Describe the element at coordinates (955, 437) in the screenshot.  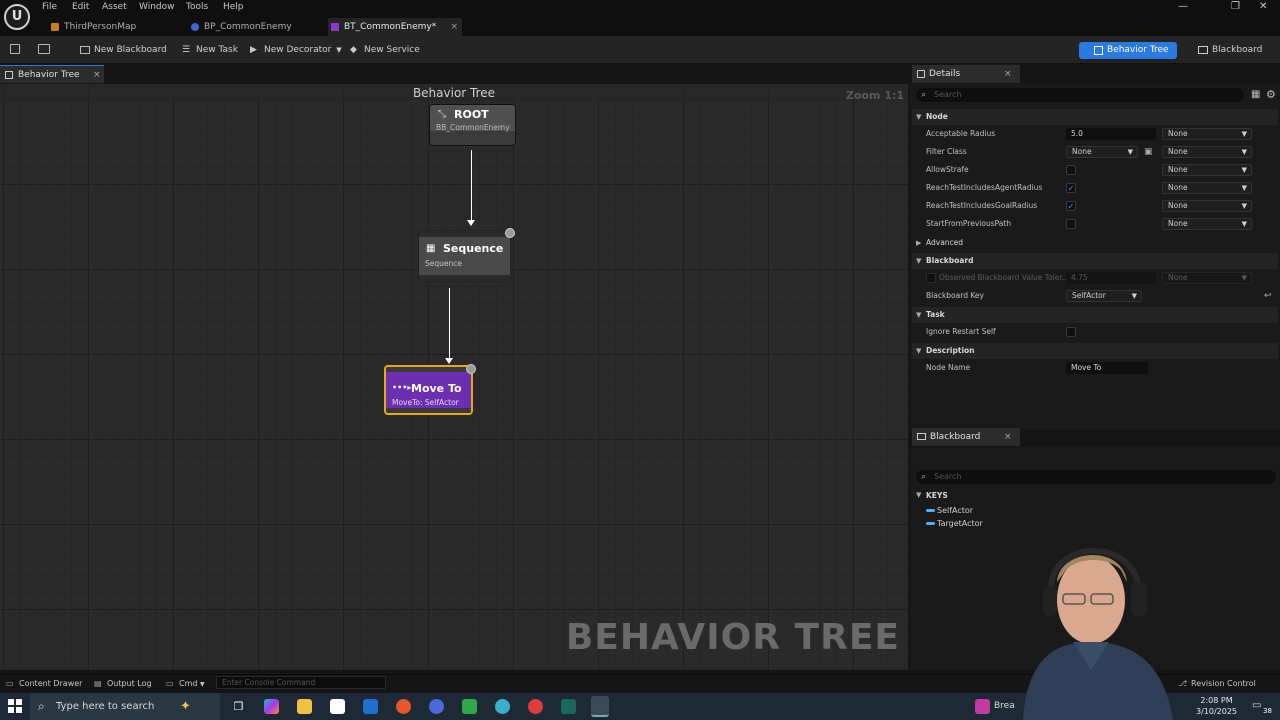
I see `blackboard-tab-label: Blackboard` at that location.